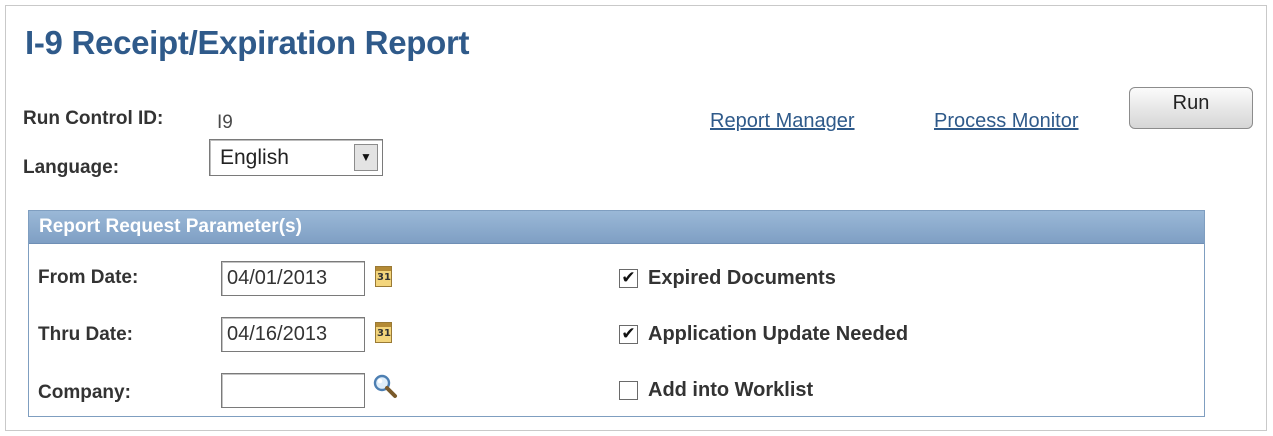 The image size is (1273, 436). I want to click on language-label: Language:, so click(71, 167).